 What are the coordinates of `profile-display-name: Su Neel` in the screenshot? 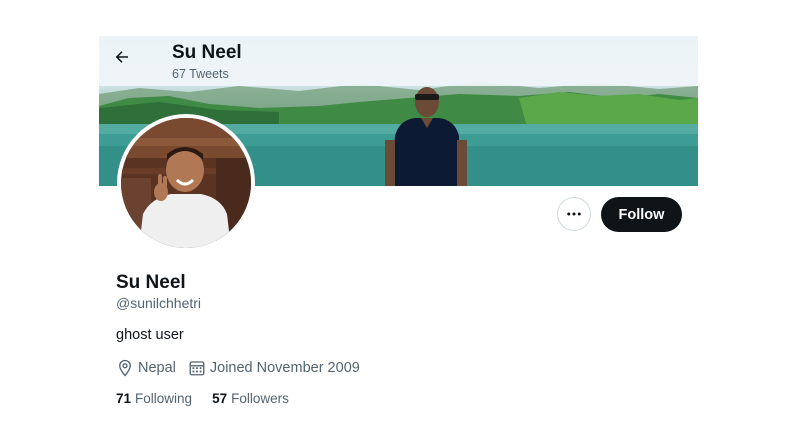 It's located at (151, 282).